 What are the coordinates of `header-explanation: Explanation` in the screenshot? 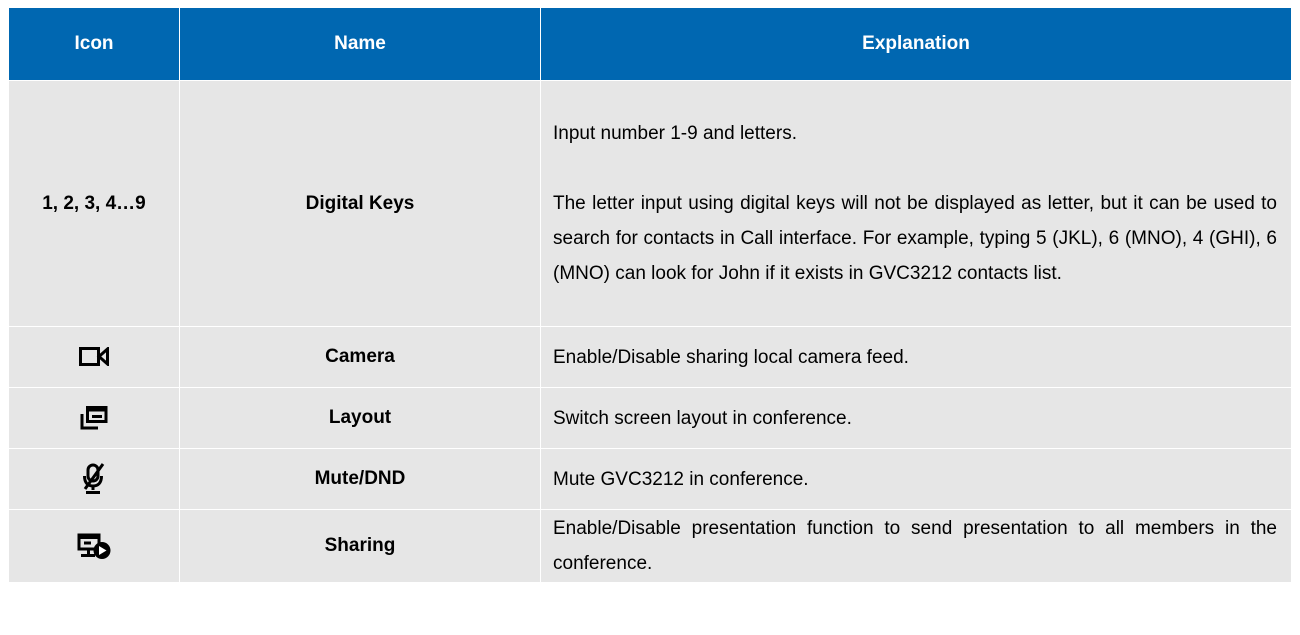 It's located at (916, 44).